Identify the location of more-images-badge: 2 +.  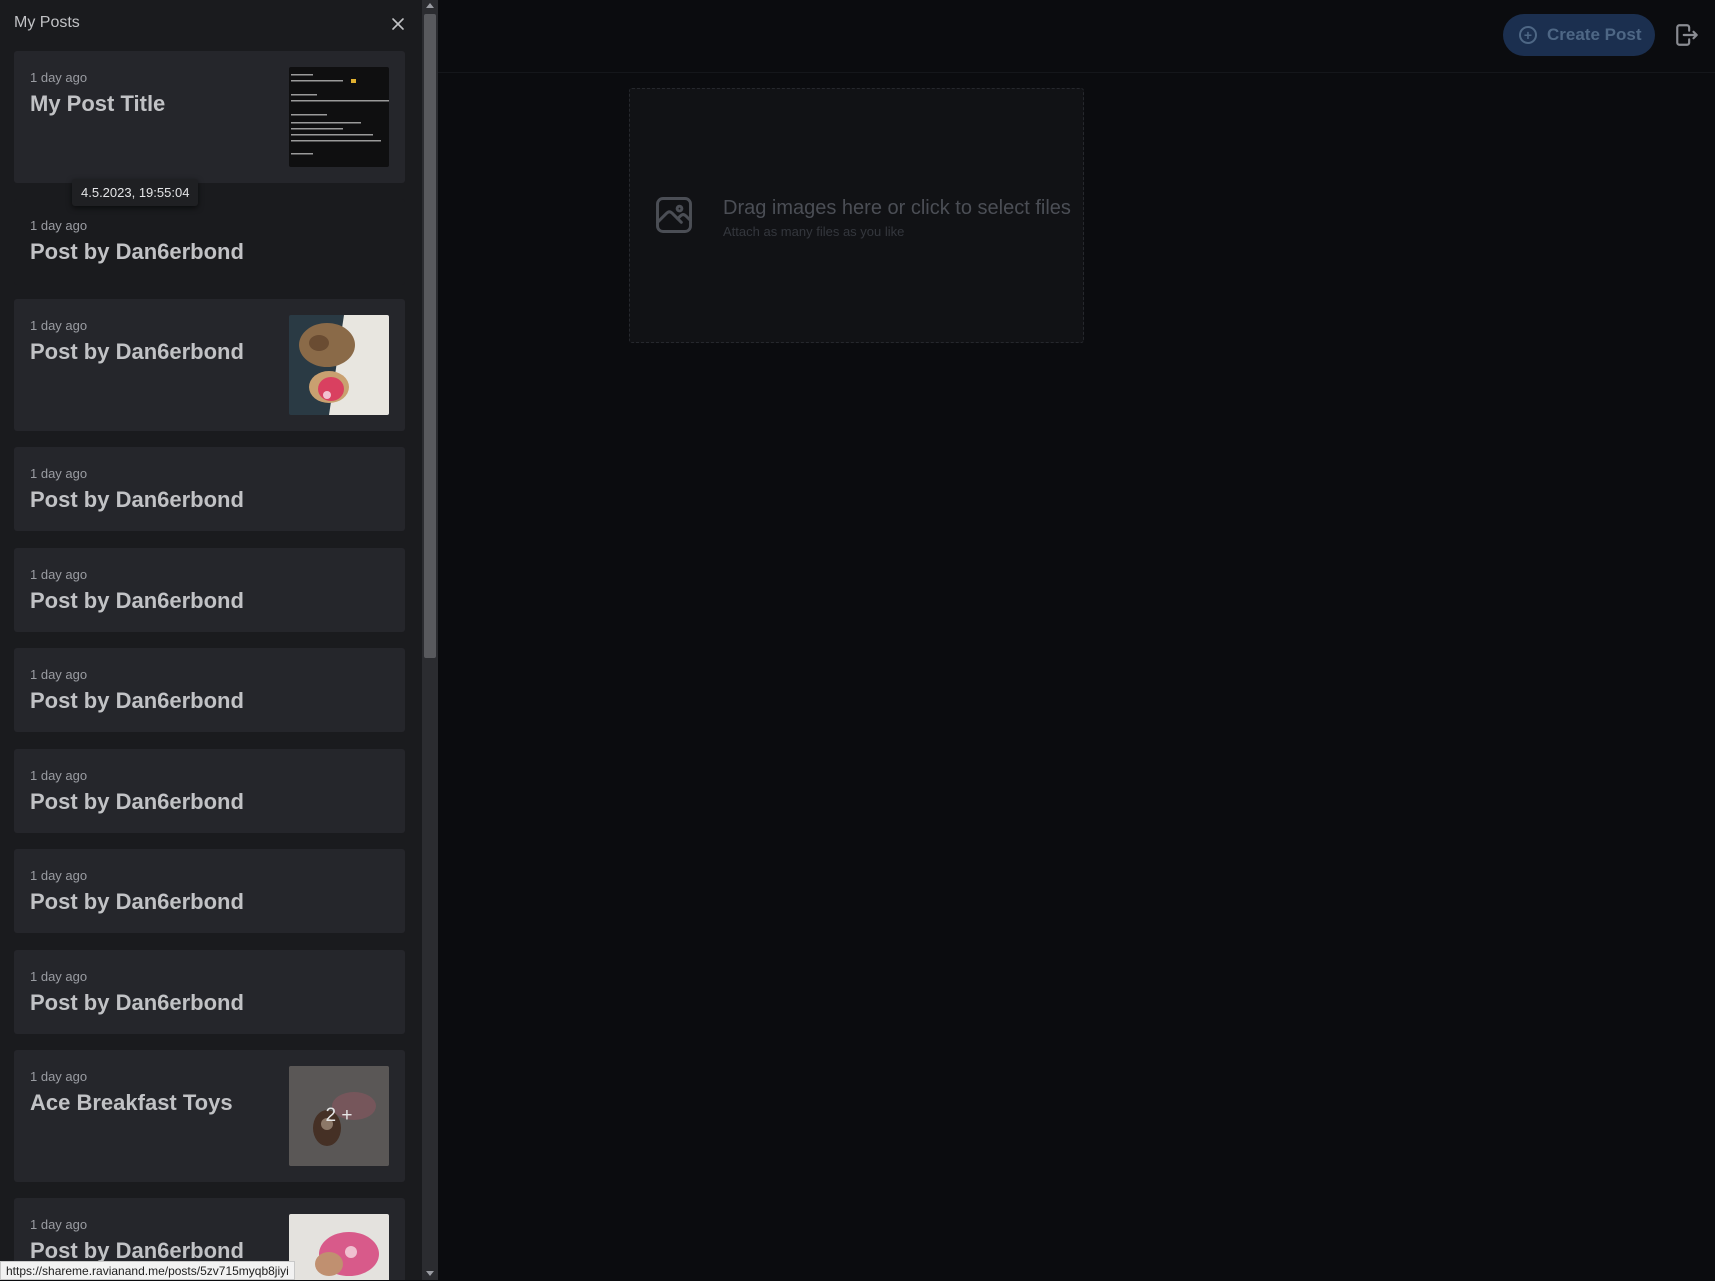
(339, 1116).